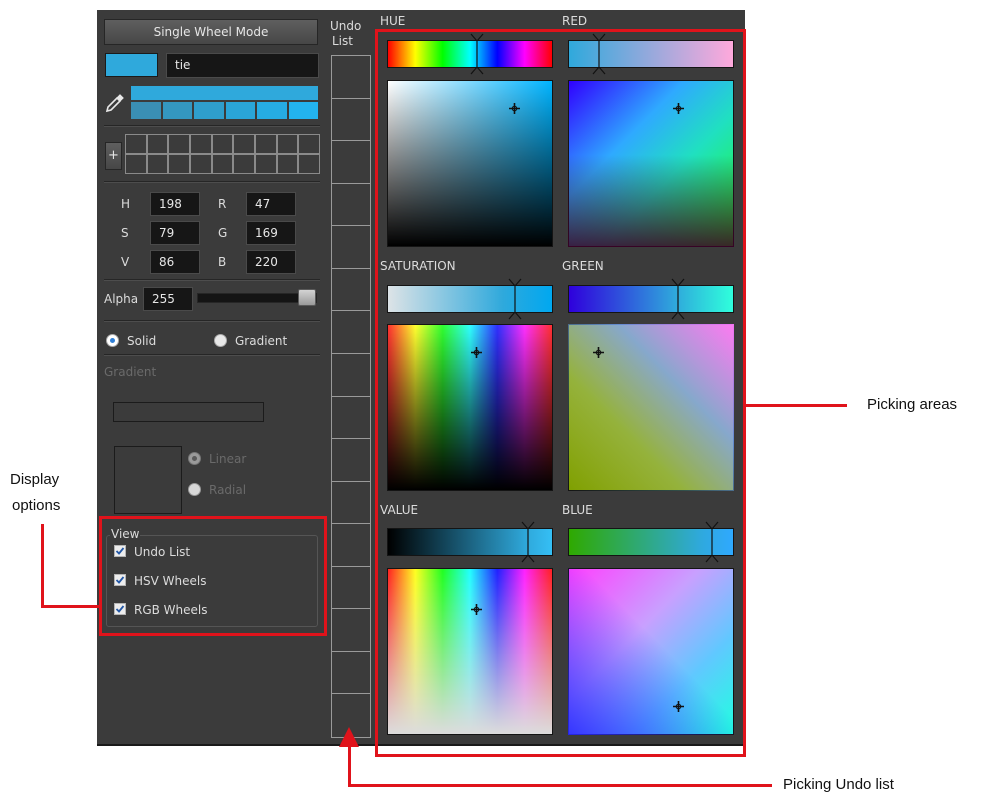 This screenshot has width=994, height=798. I want to click on picking-areas-connector, so click(796, 405).